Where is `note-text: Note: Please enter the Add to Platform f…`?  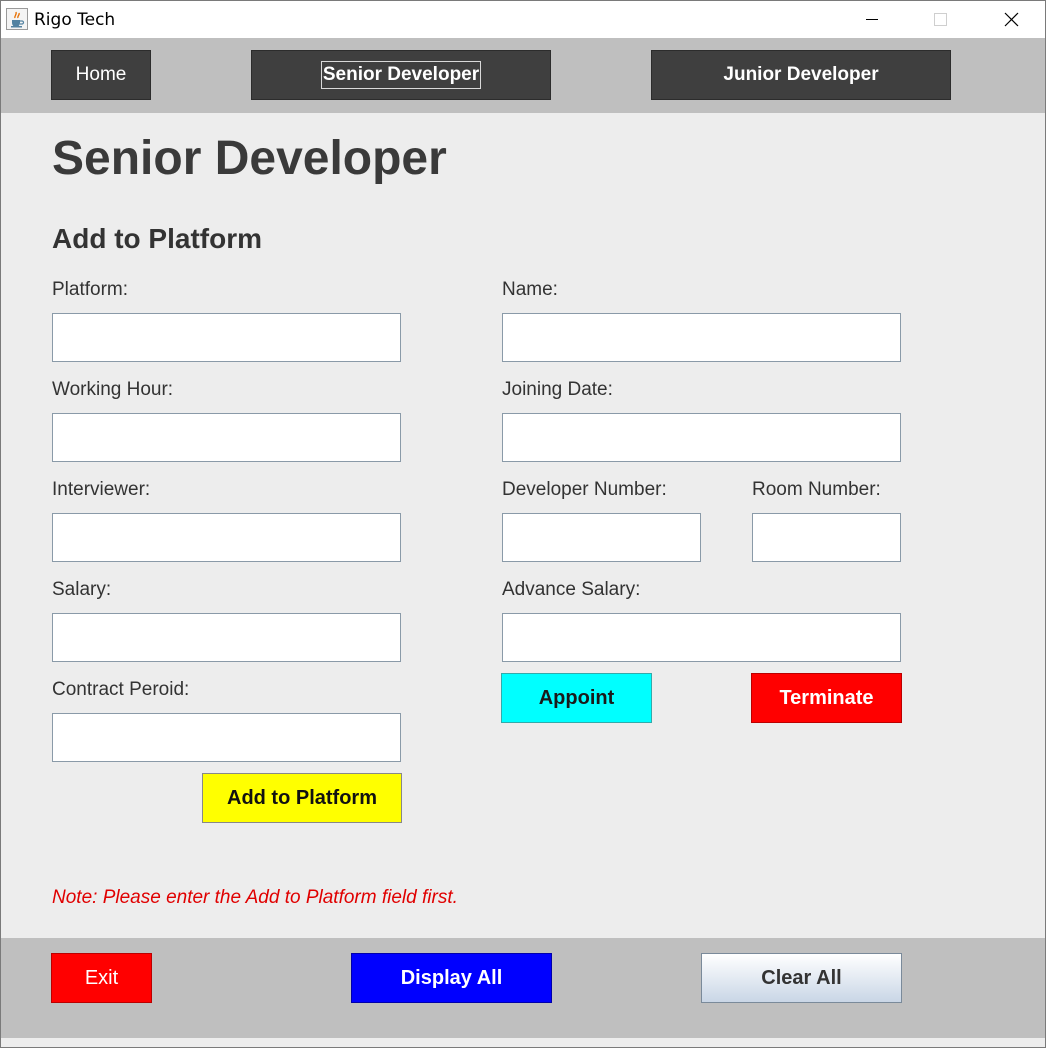 note-text: Note: Please enter the Add to Platform f… is located at coordinates (255, 897).